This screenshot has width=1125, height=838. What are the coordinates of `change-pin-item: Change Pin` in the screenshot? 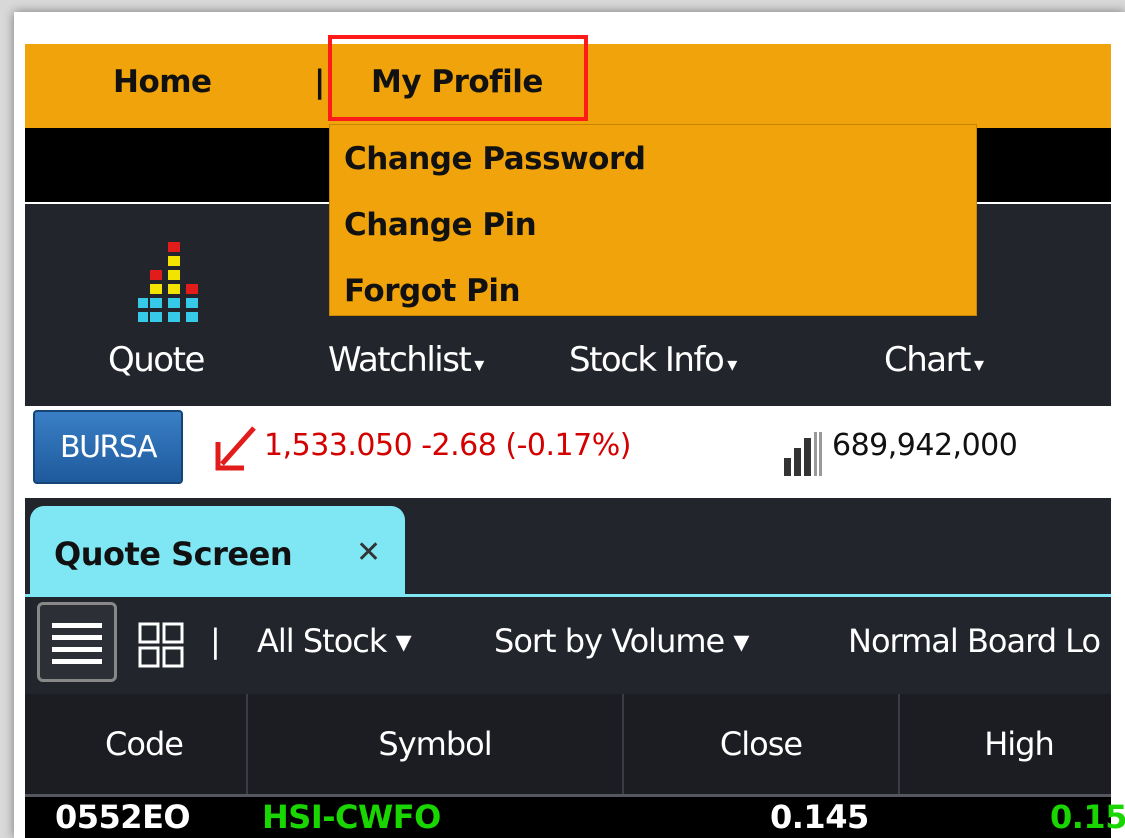 It's located at (440, 225).